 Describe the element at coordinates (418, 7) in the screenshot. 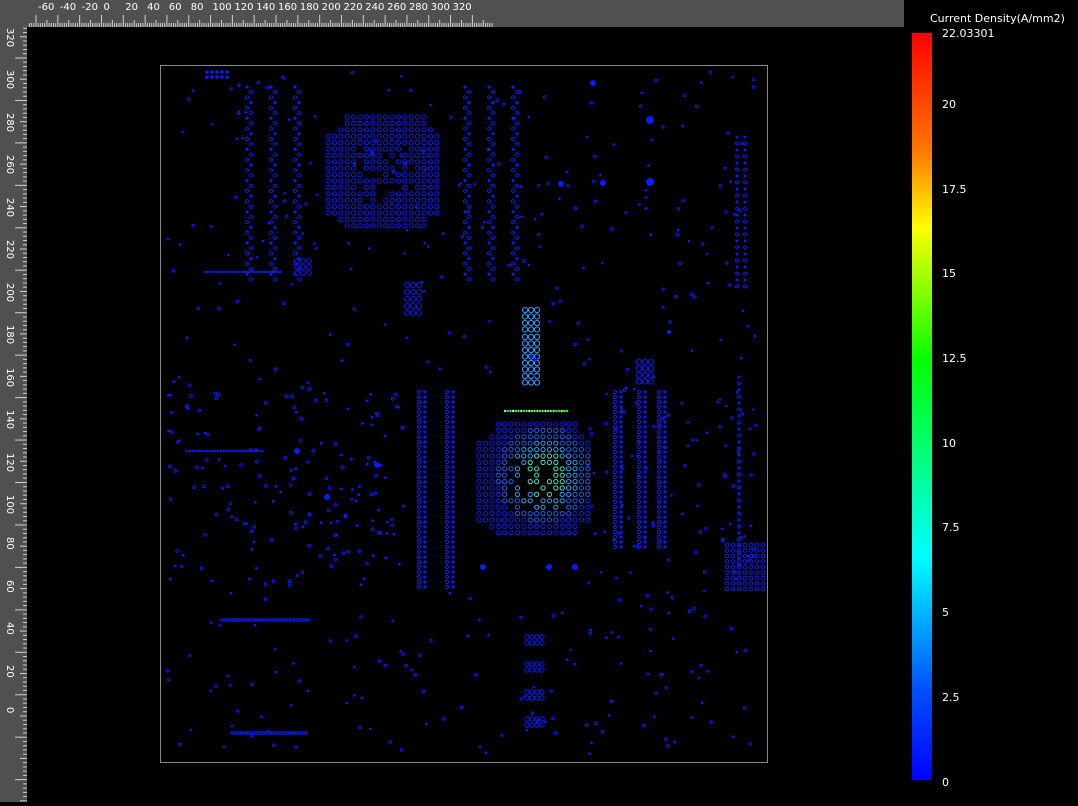

I see `ruler-top-label: 280` at that location.